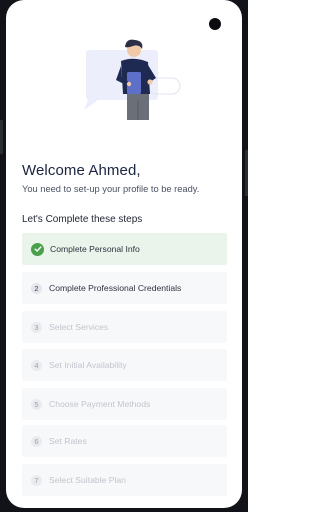 This screenshot has width=320, height=512. What do you see at coordinates (36, 288) in the screenshot?
I see `step-number: 2` at bounding box center [36, 288].